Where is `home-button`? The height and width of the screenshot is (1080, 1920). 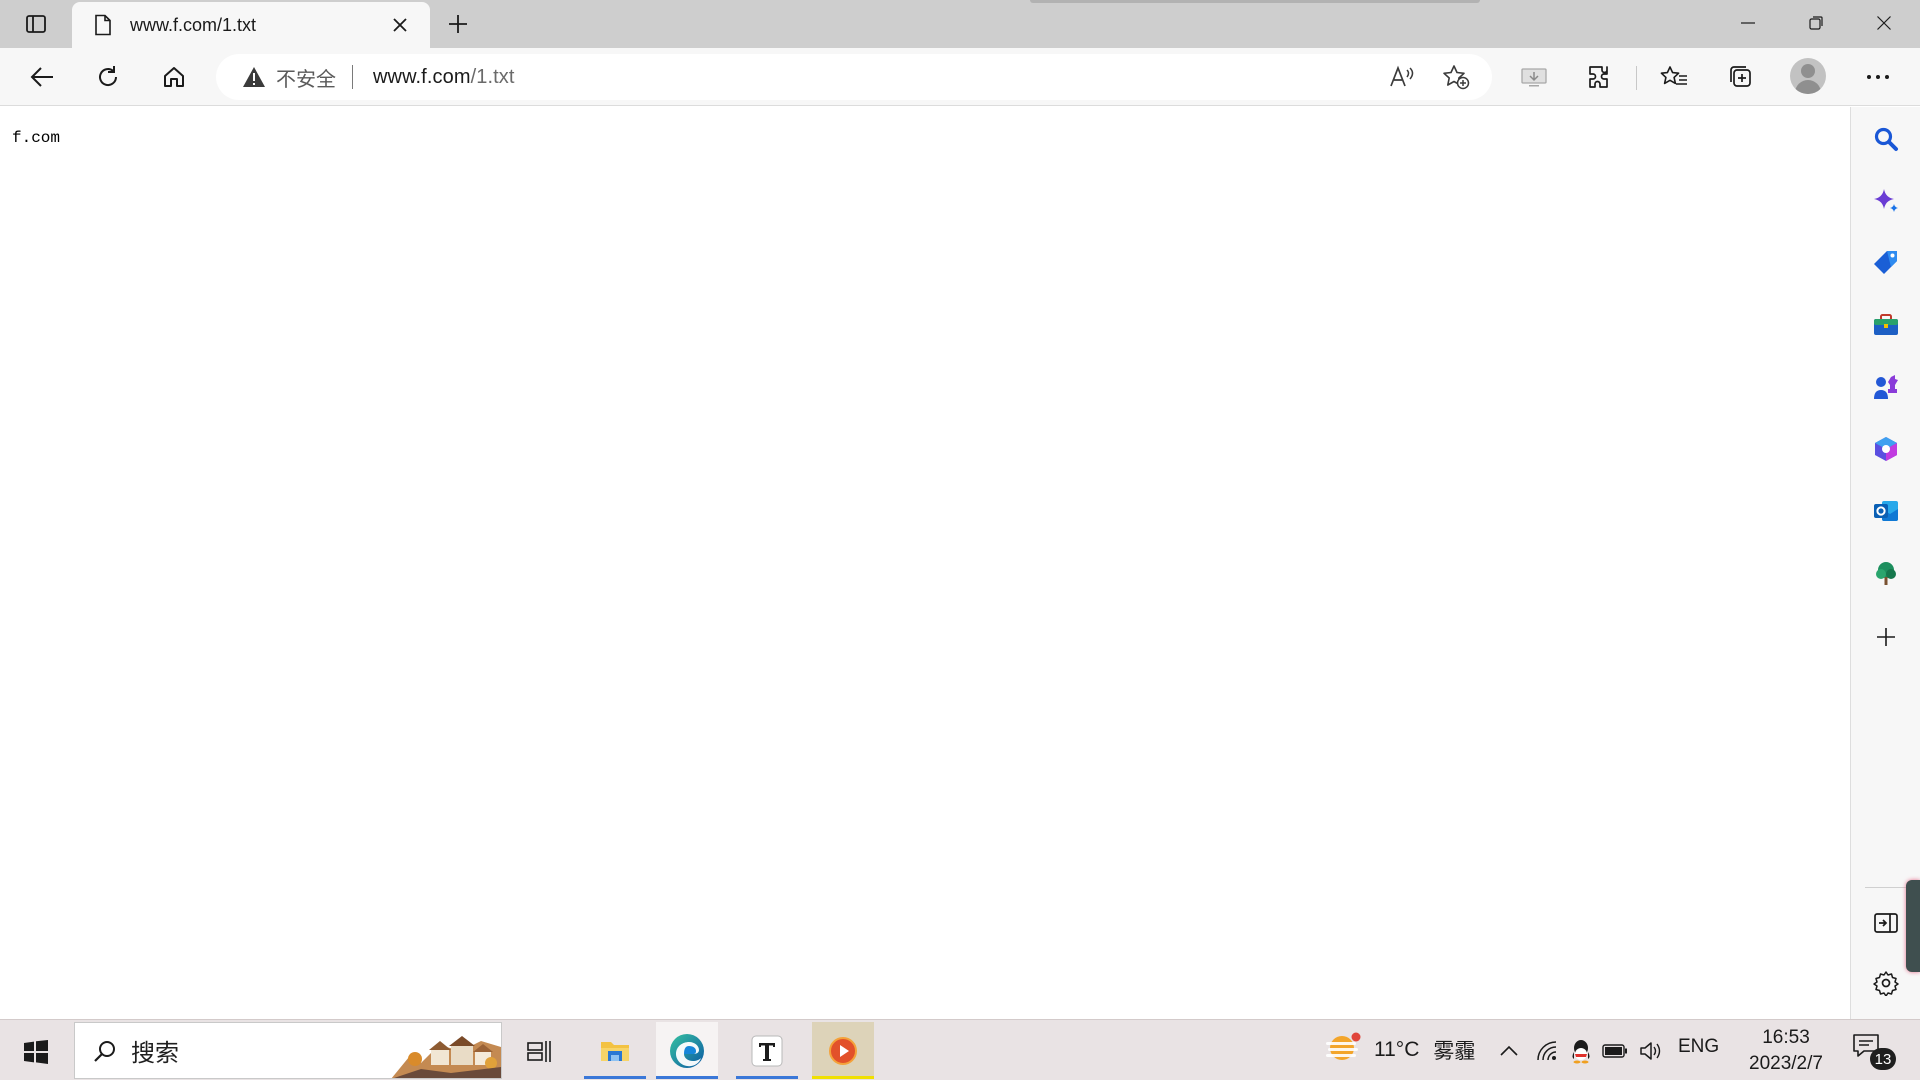
home-button is located at coordinates (174, 77).